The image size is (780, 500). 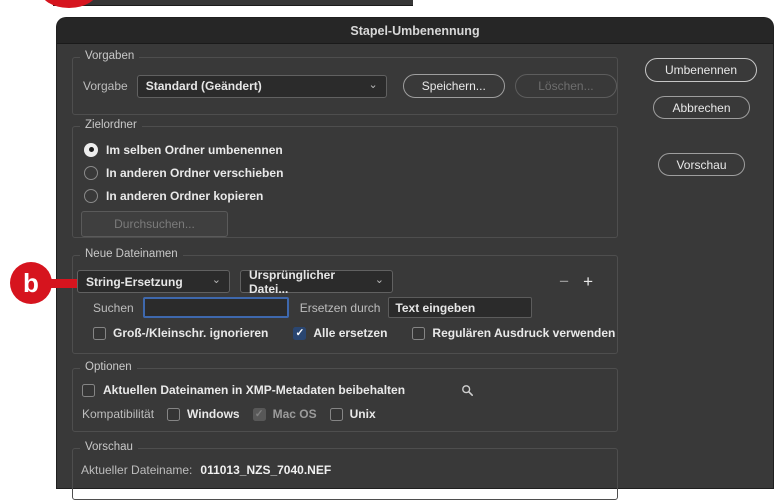 I want to click on rename-method-select: String-Ersetzung ⌄, so click(x=153, y=281).